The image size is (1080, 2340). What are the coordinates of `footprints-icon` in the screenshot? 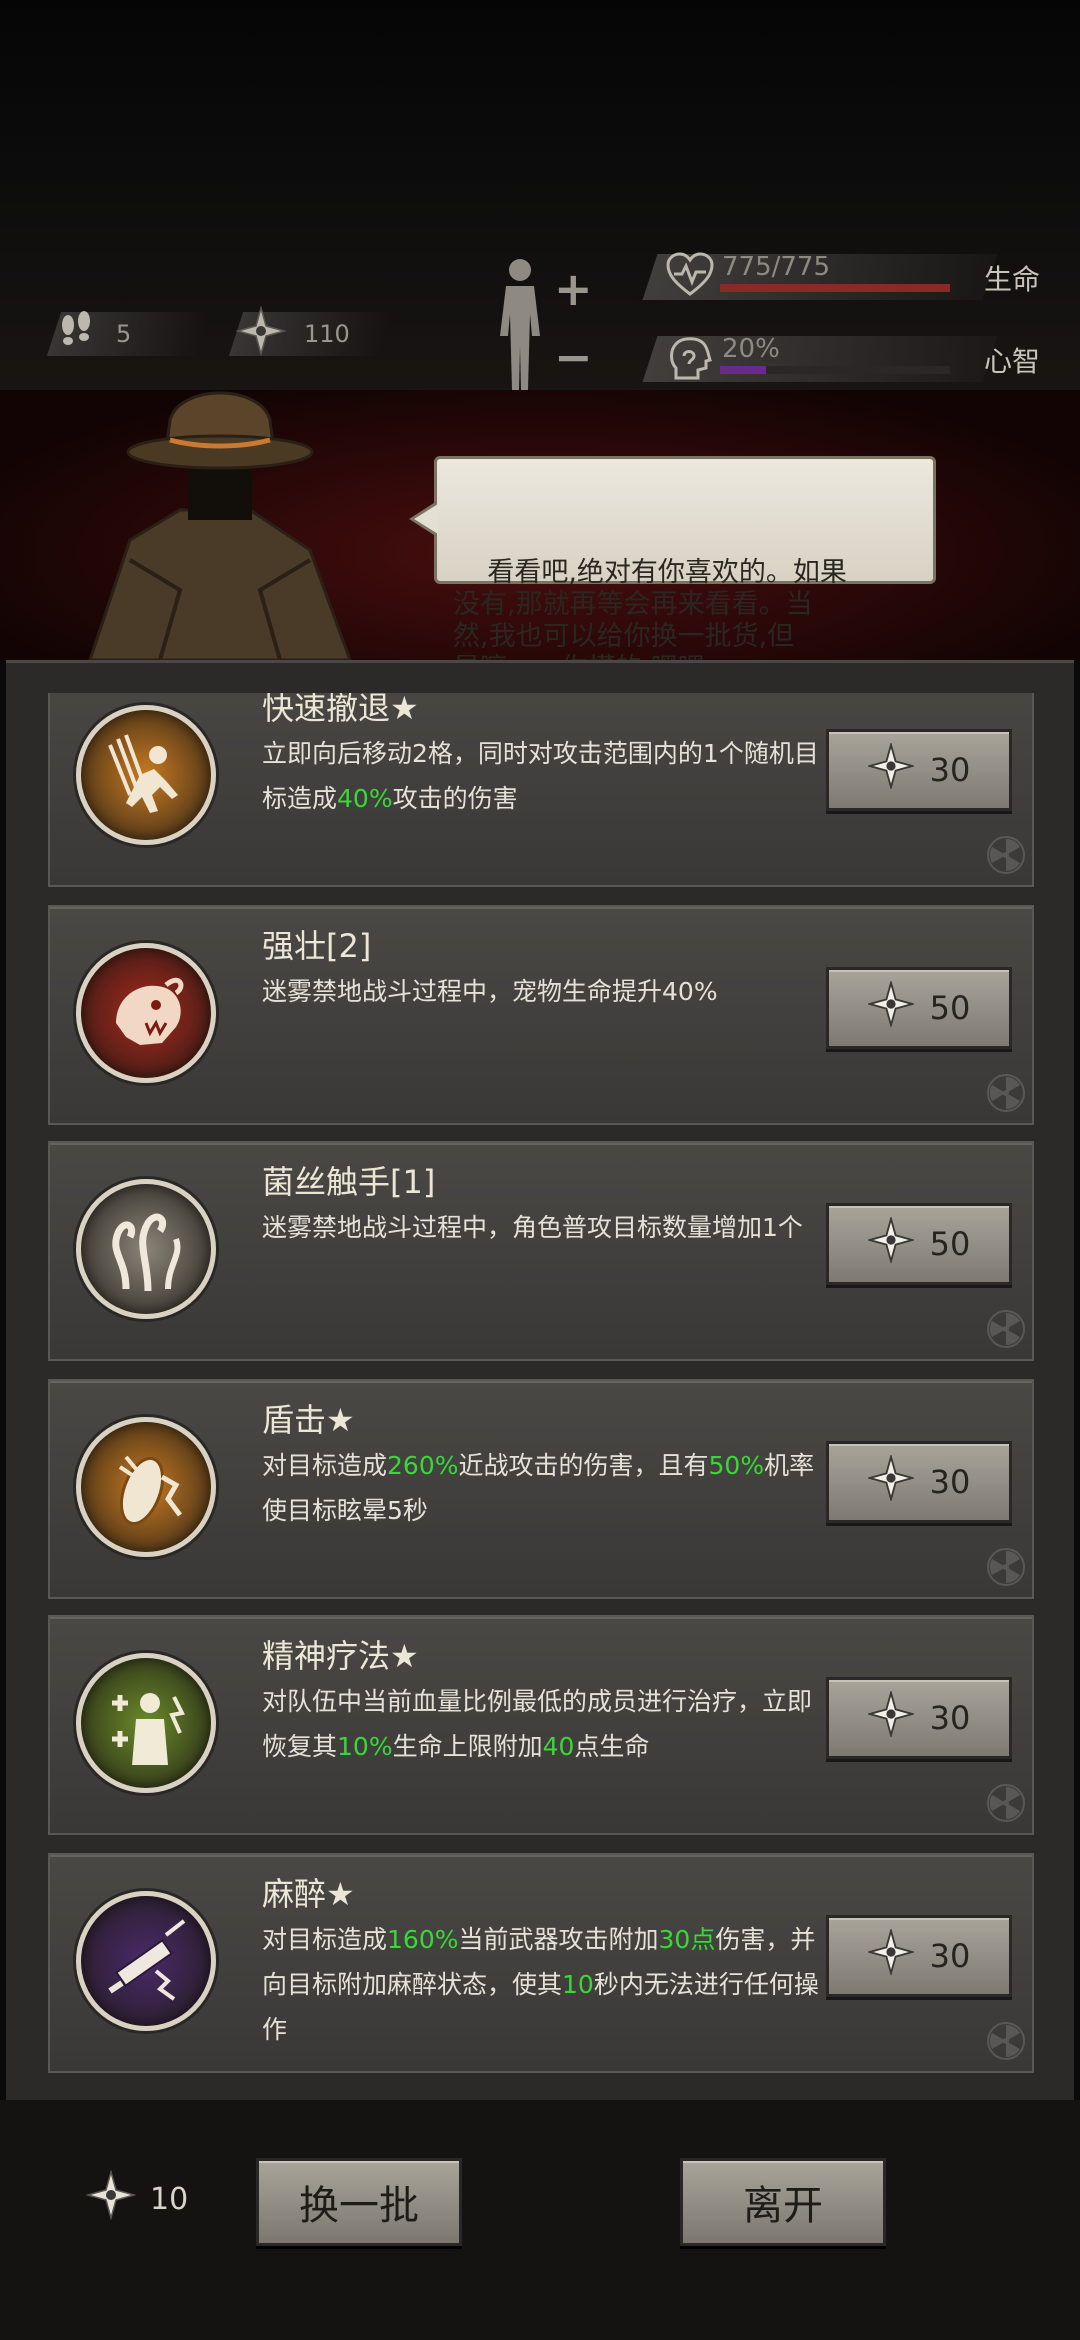 It's located at (76, 334).